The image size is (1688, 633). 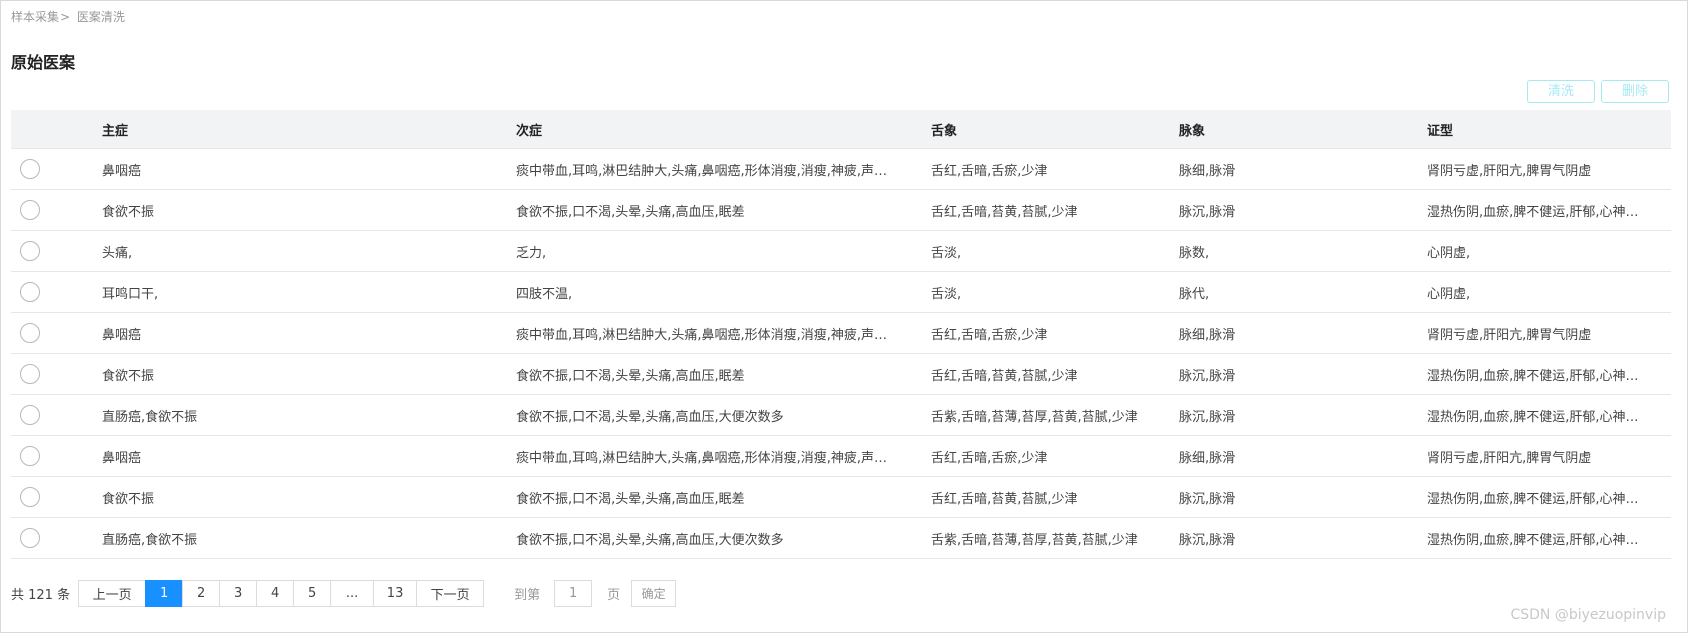 What do you see at coordinates (1194, 294) in the screenshot?
I see `pulse-cell: 脉代,` at bounding box center [1194, 294].